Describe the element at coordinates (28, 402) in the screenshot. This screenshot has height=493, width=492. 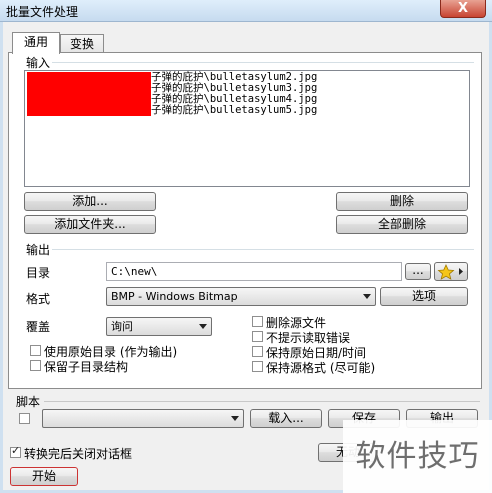
I see `script-group-title: 脚本` at that location.